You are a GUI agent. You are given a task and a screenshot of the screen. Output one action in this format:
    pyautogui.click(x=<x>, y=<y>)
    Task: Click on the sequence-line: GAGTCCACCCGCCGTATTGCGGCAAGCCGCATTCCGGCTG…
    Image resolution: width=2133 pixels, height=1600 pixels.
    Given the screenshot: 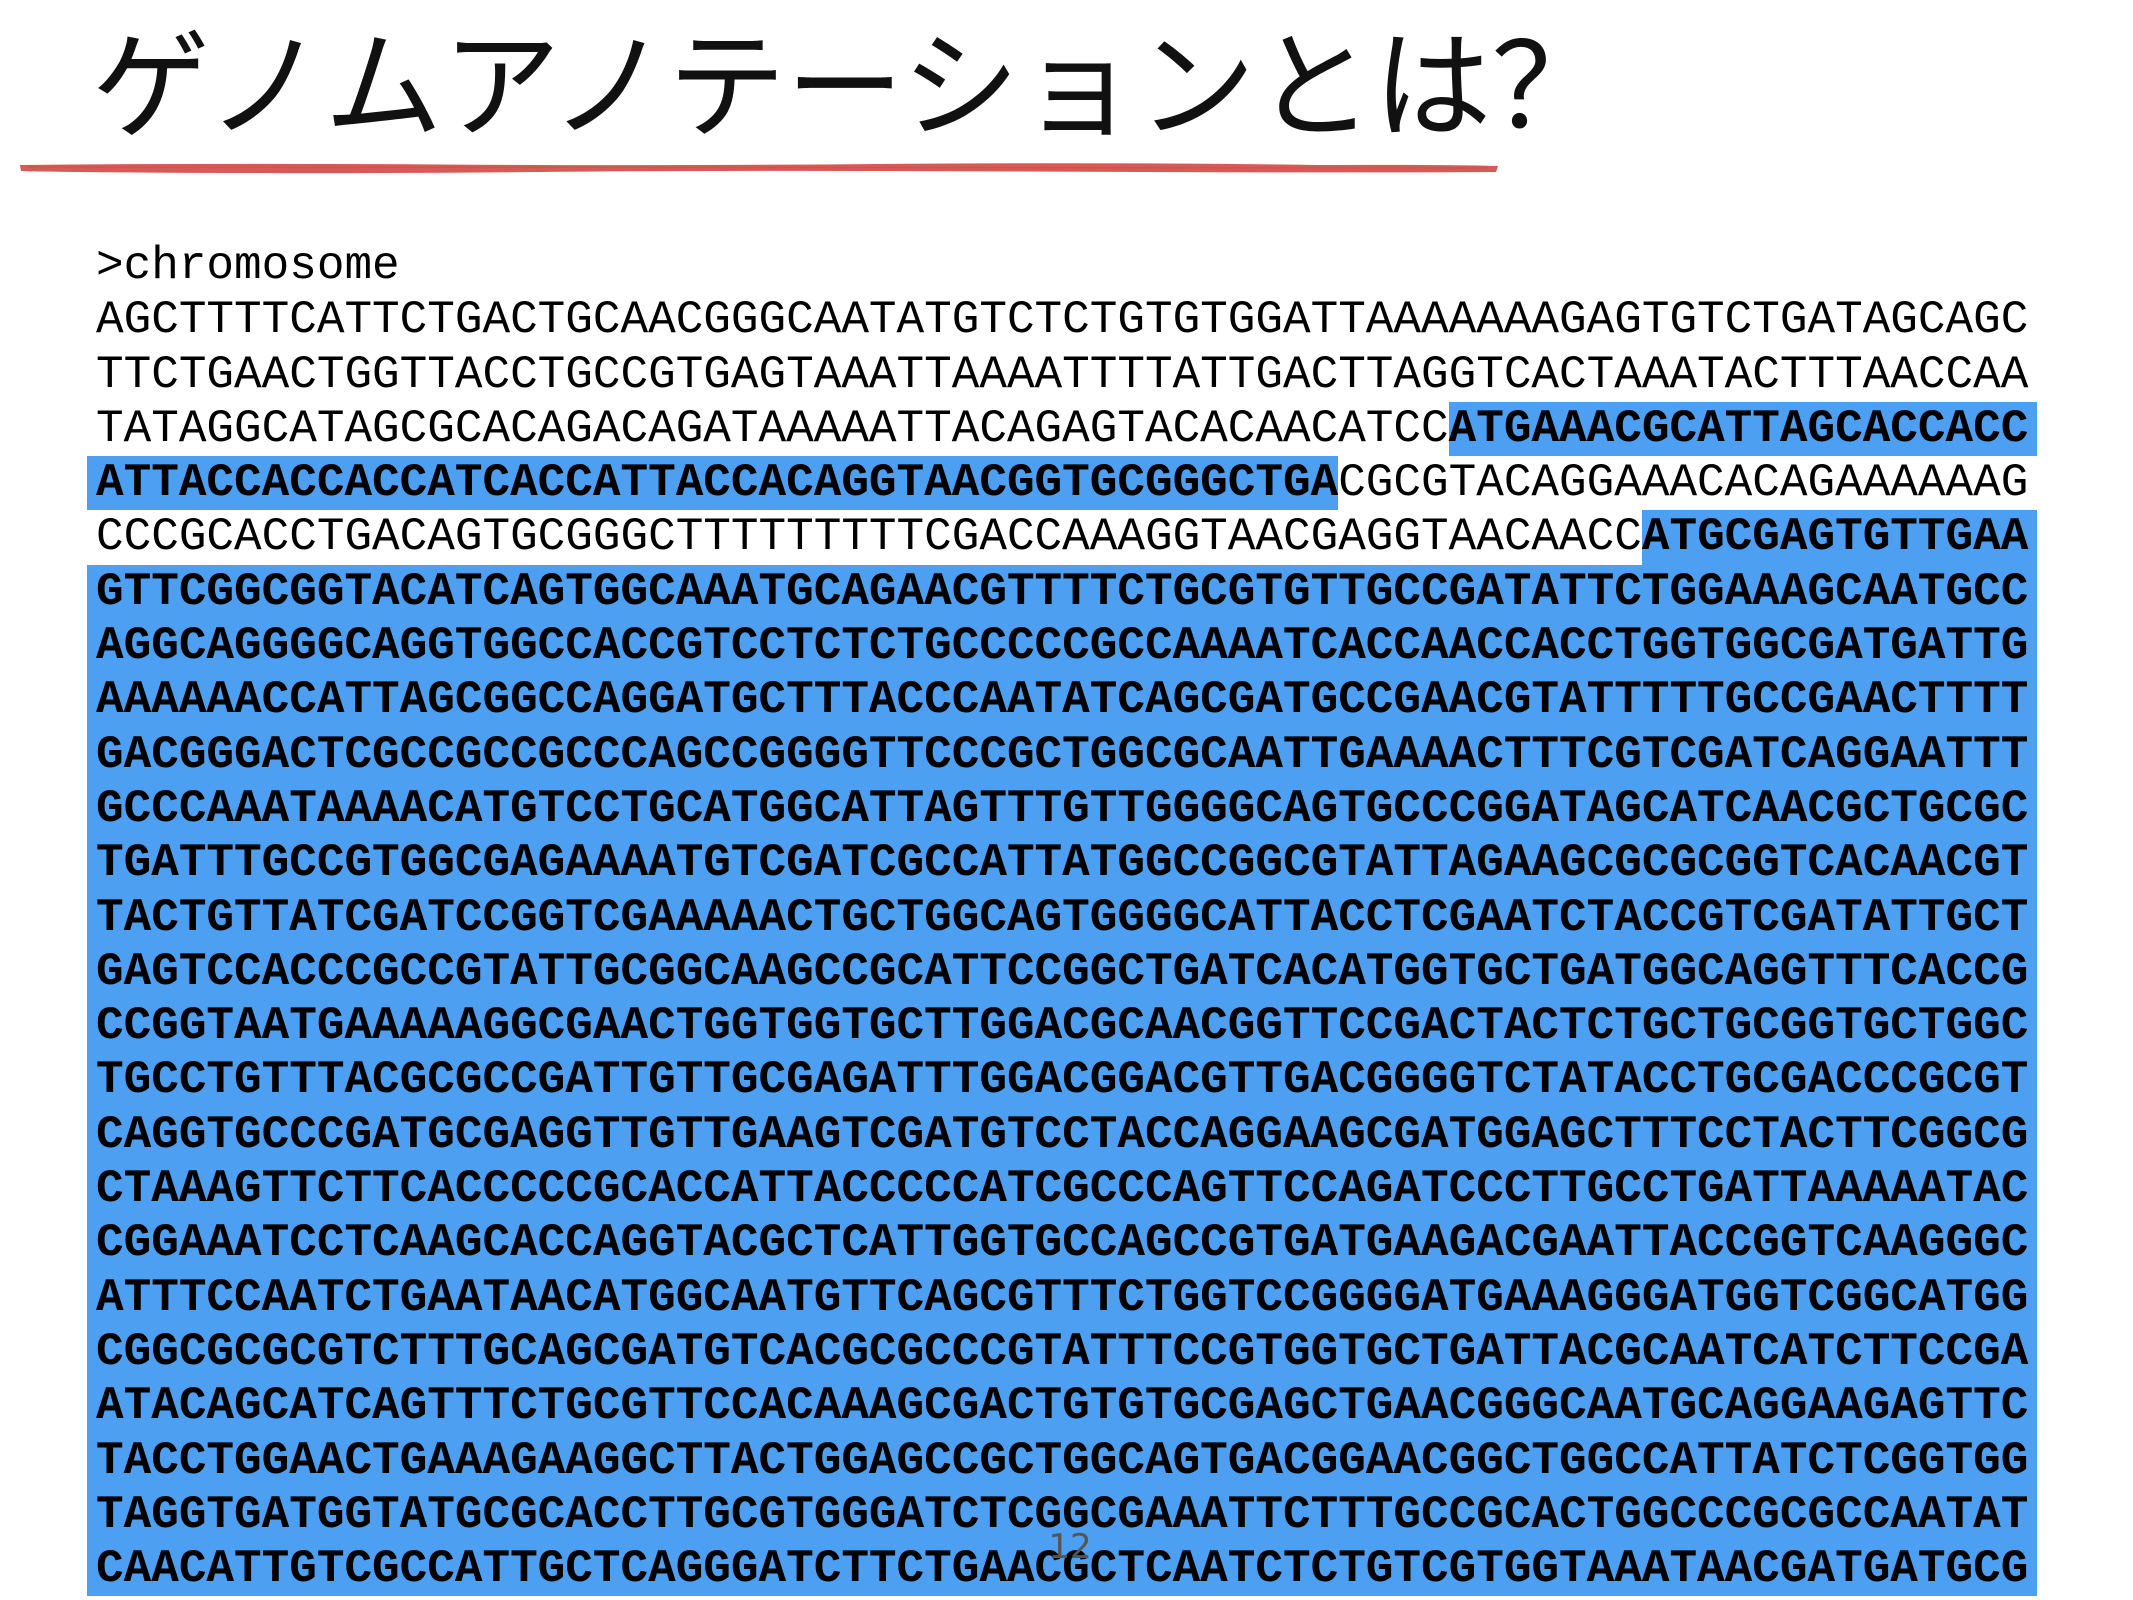 What is the action you would take?
    pyautogui.click(x=1062, y=972)
    